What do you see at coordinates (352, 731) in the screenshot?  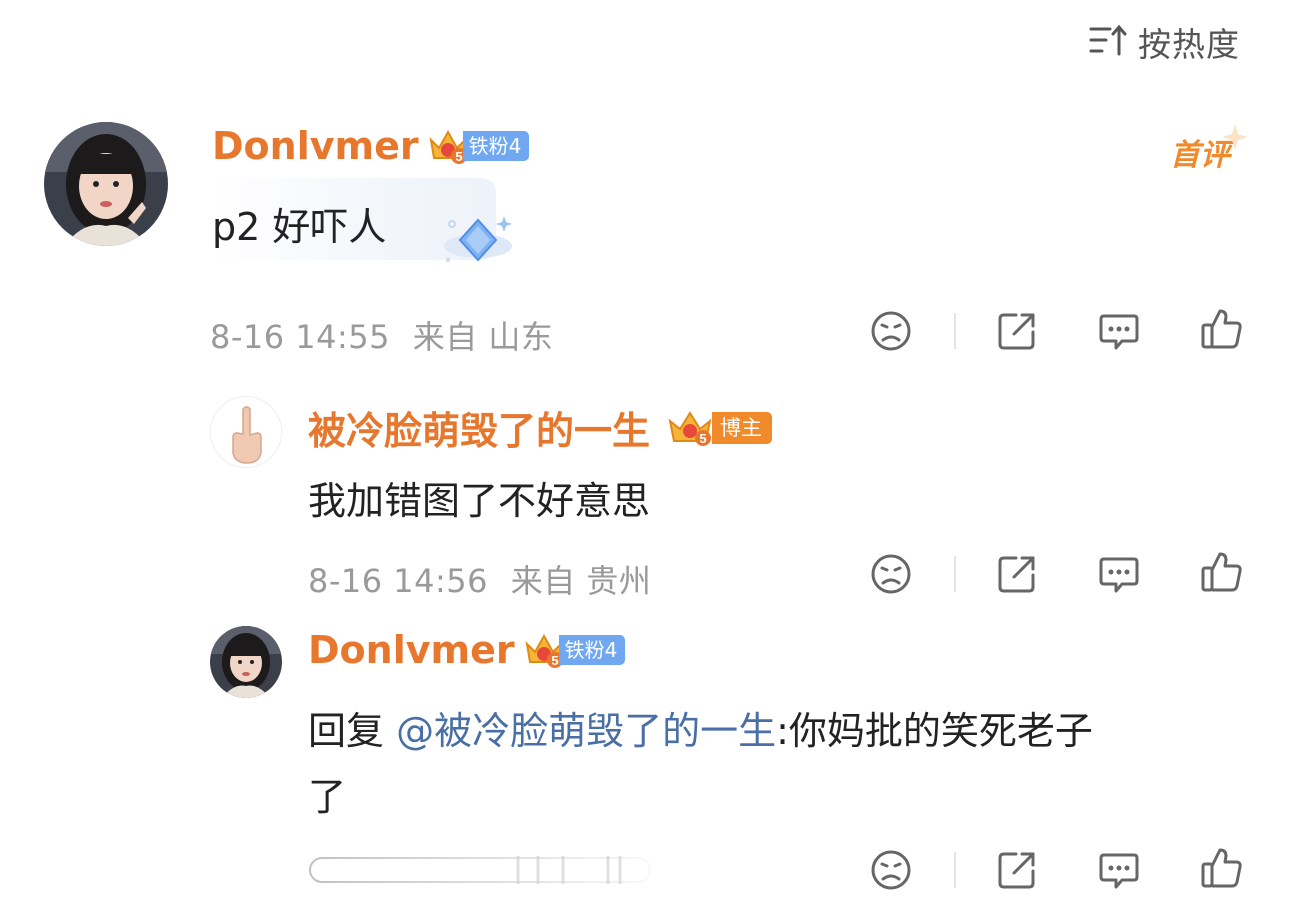 I see `reply-prefix: 回复` at bounding box center [352, 731].